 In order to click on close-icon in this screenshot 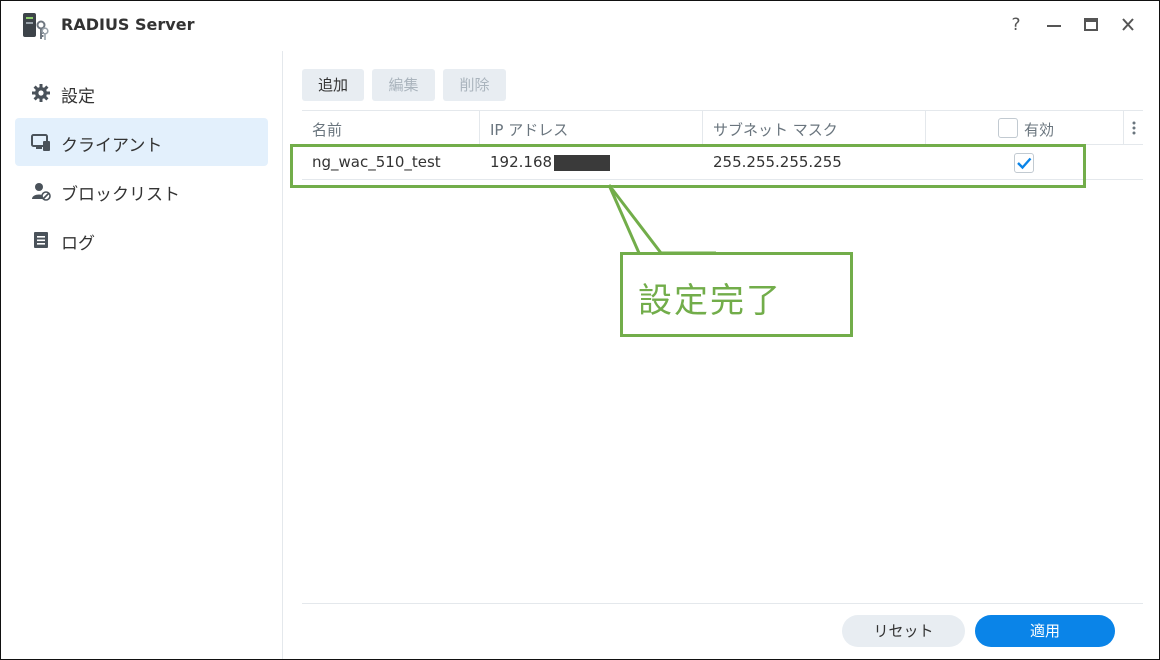, I will do `click(1128, 24)`.